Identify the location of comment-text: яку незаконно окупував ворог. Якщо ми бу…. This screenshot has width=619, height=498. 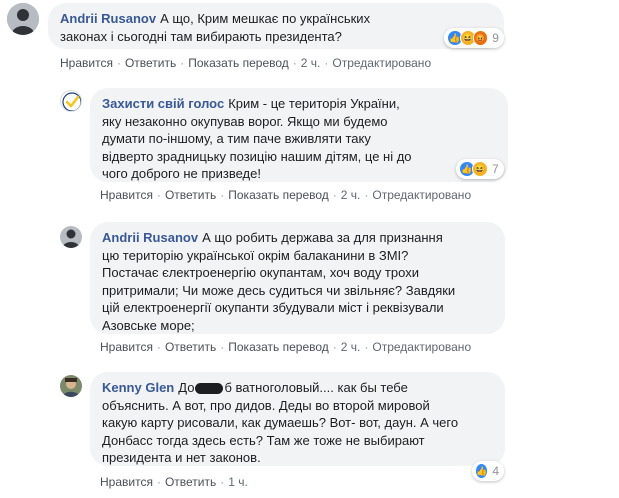
(245, 121).